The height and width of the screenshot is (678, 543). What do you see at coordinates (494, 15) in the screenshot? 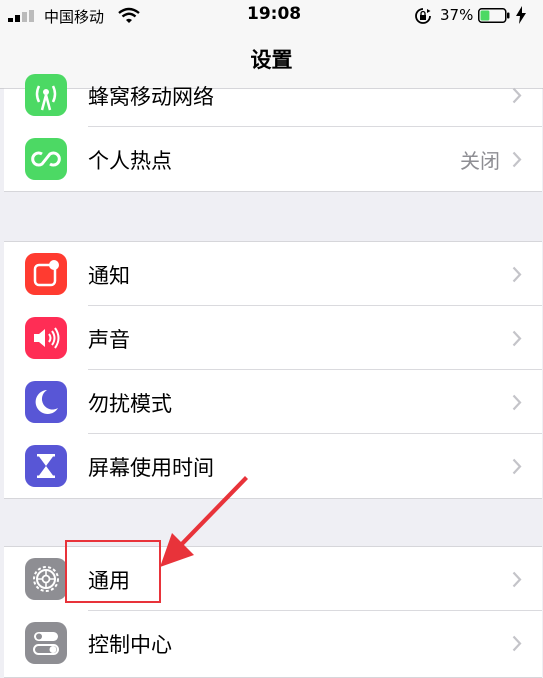
I see `battery-icon` at bounding box center [494, 15].